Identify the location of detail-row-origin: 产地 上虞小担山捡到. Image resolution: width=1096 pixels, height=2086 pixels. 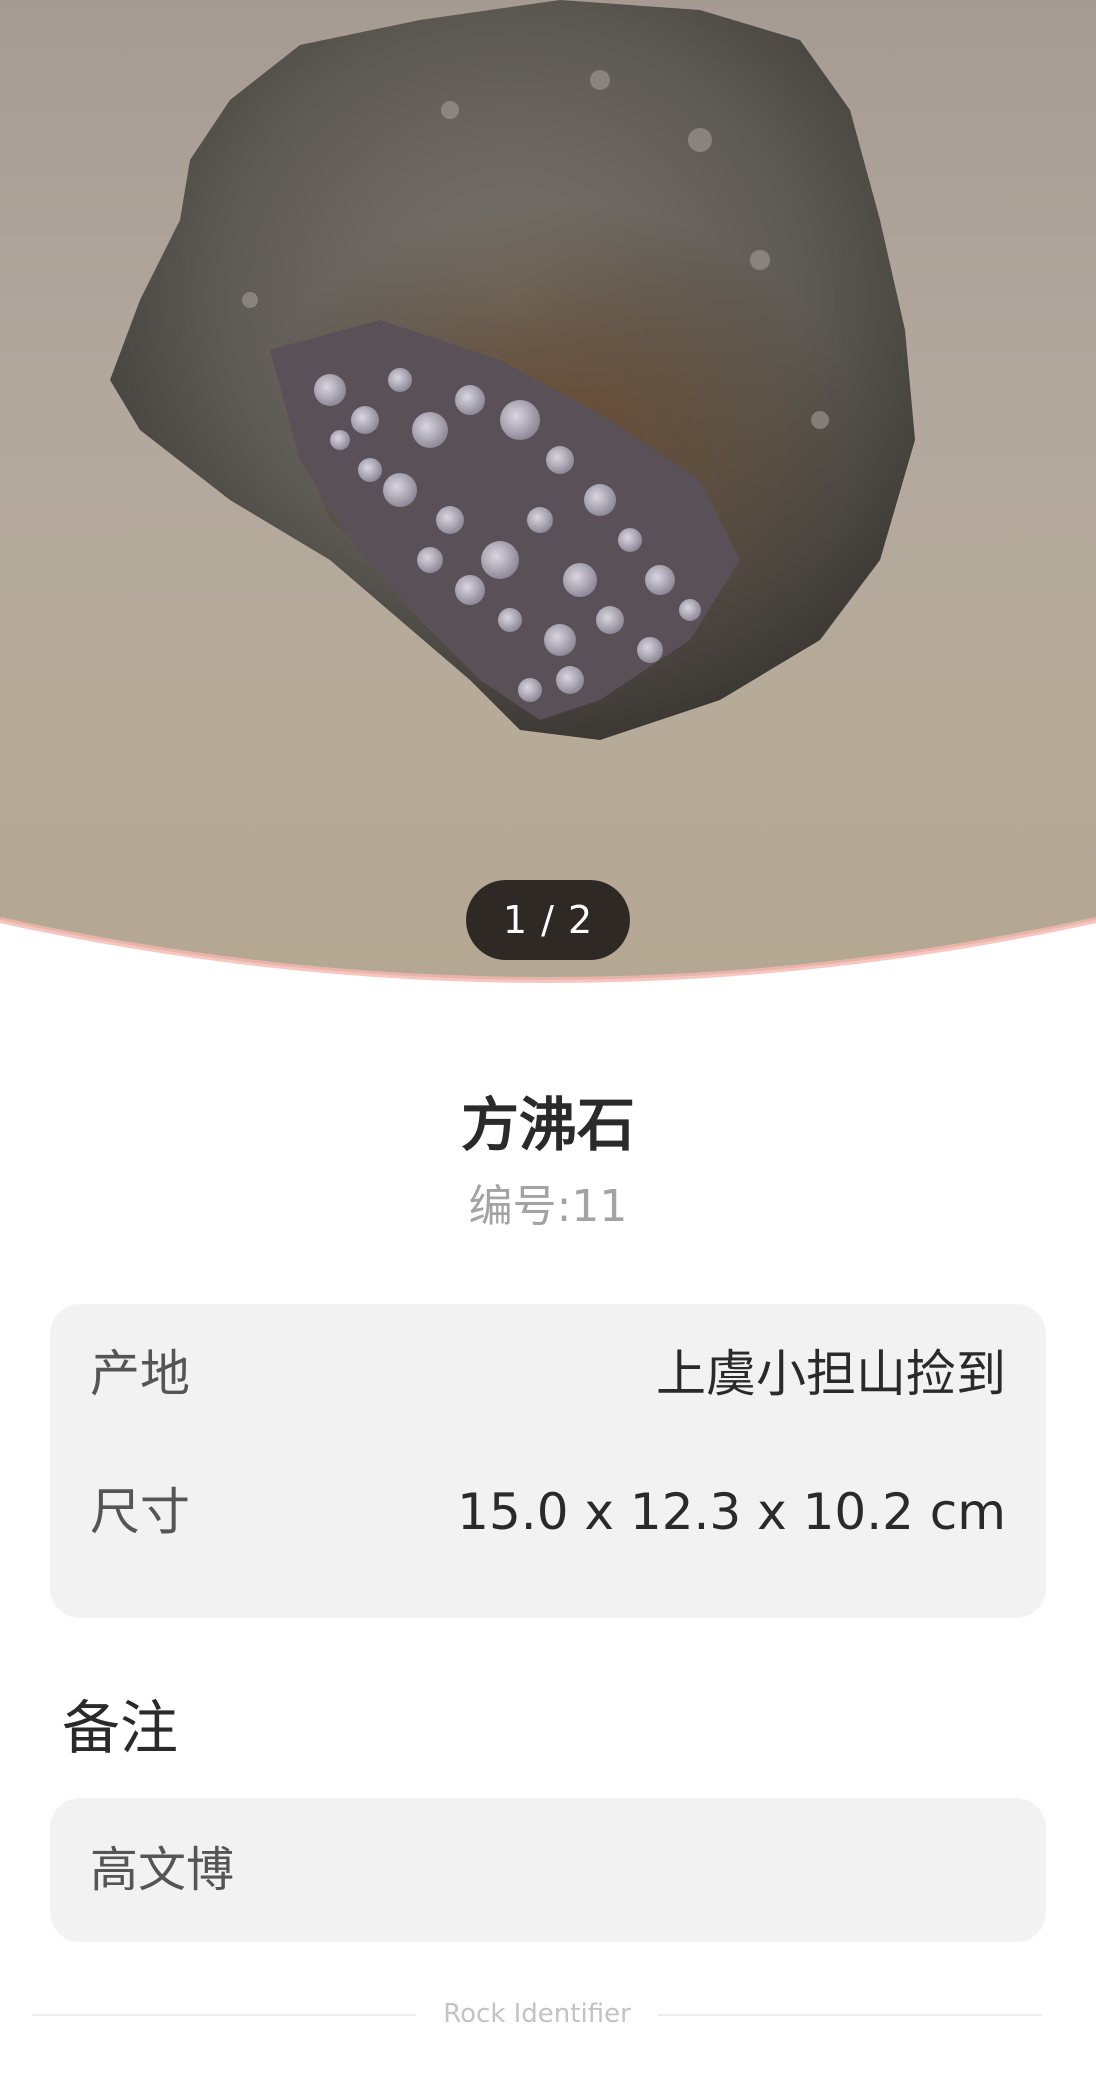
(548, 1374).